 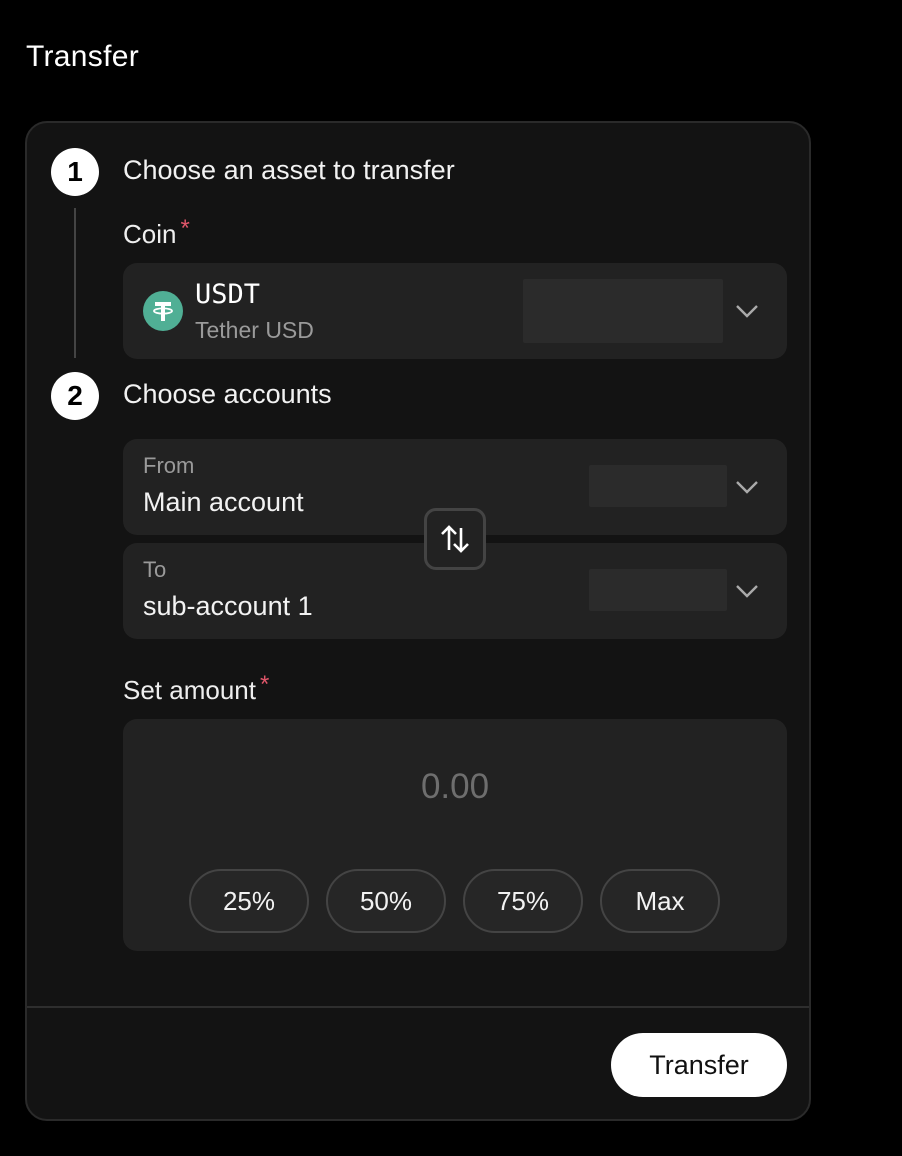 I want to click on coin-name: Tether USD, so click(x=254, y=330).